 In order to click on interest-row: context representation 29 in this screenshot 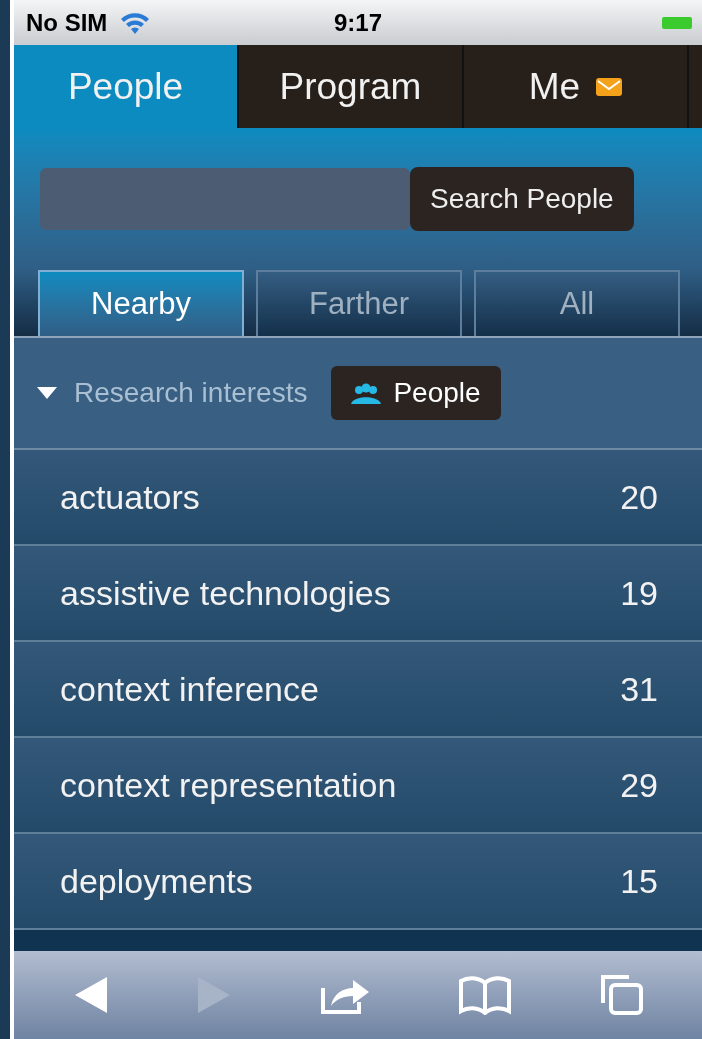, I will do `click(358, 786)`.